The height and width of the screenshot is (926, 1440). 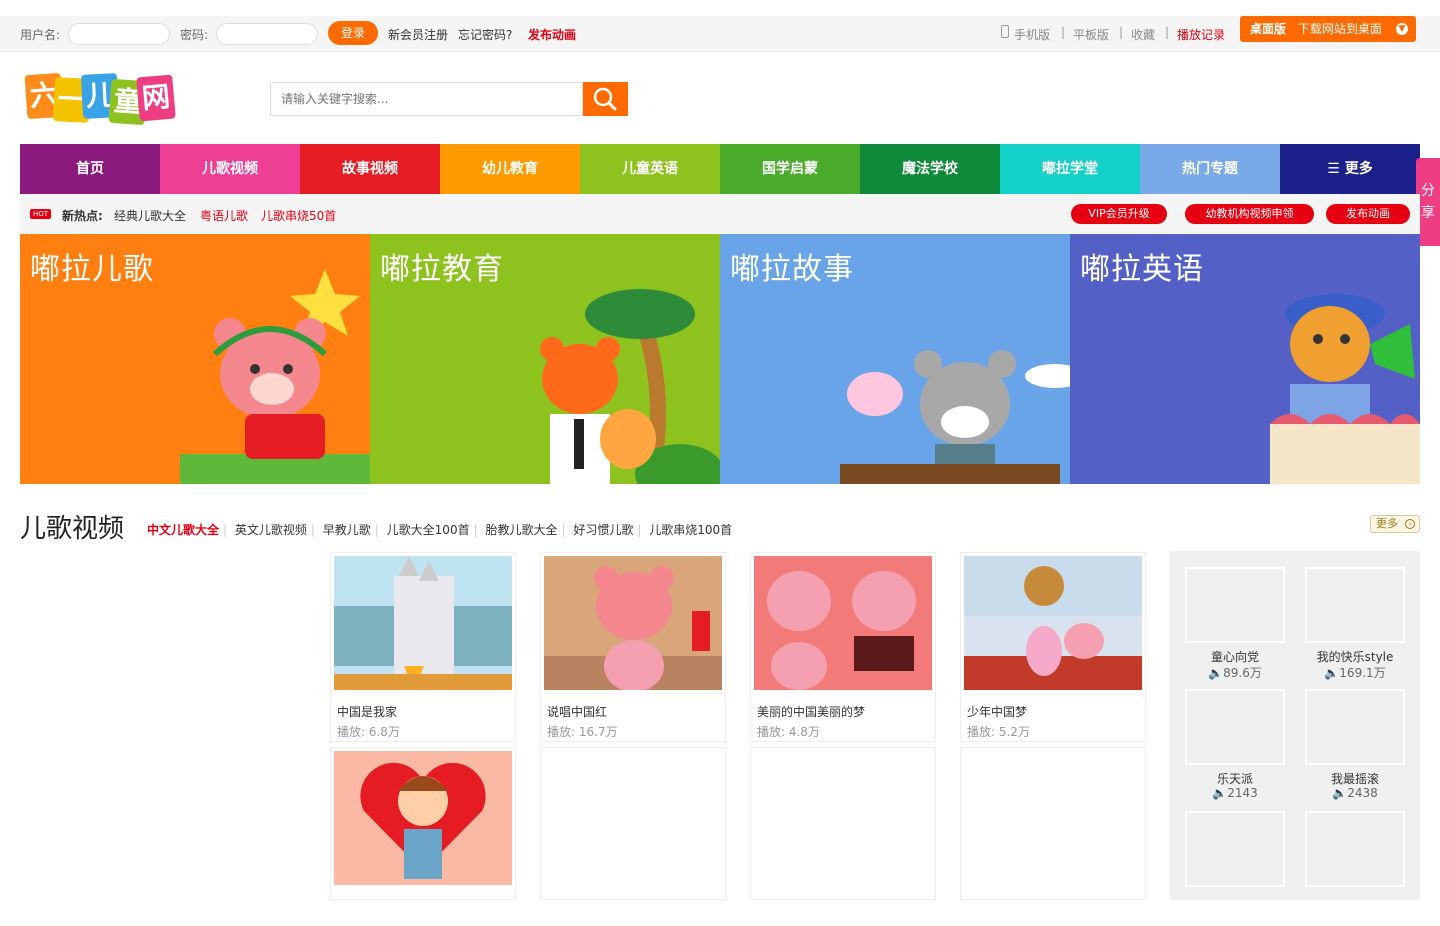 What do you see at coordinates (485, 34) in the screenshot?
I see `forgot-password-link: 忘记密码?` at bounding box center [485, 34].